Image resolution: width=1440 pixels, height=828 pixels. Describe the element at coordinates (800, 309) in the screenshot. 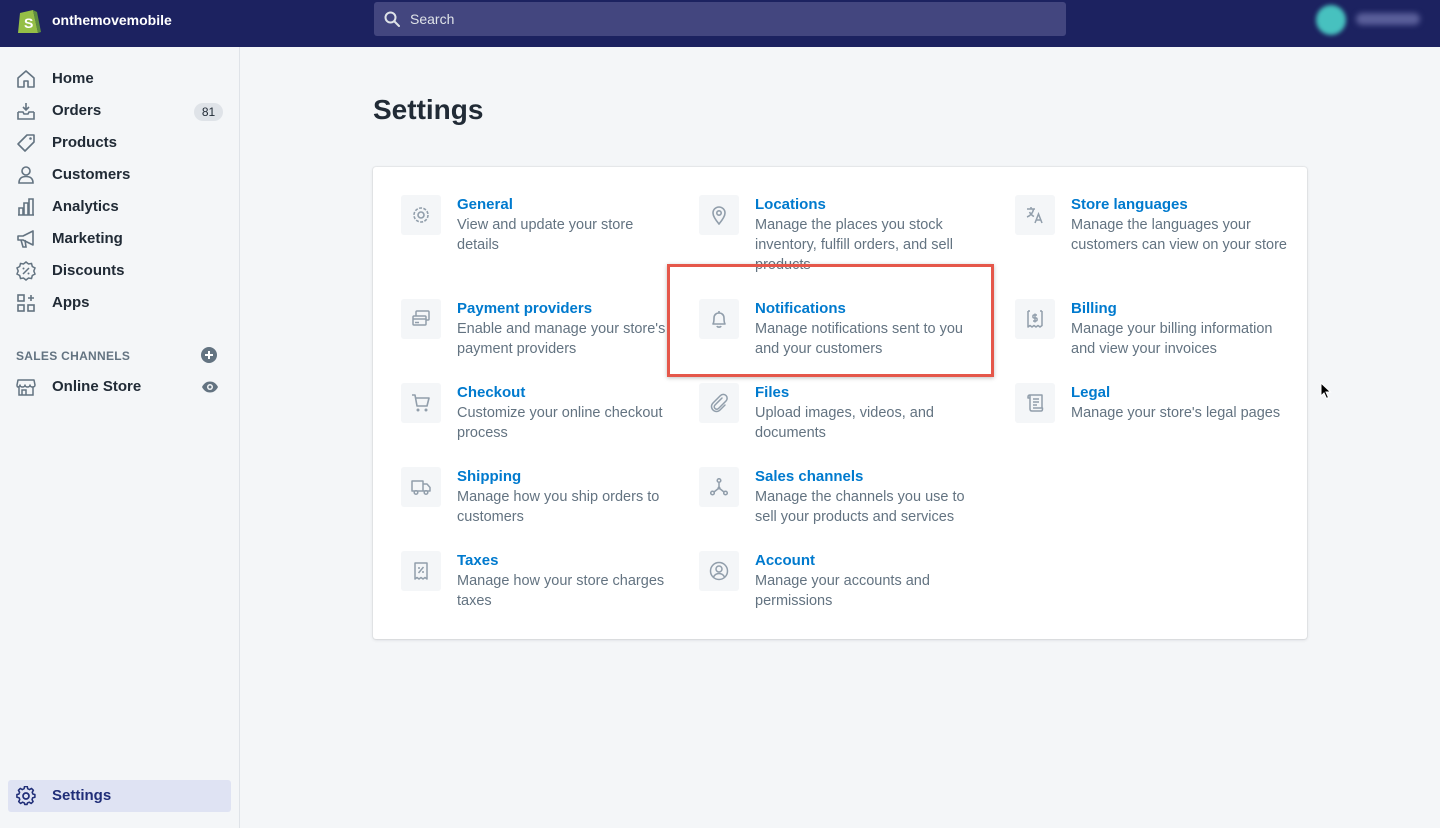

I see `setting-title: Notifications` at that location.